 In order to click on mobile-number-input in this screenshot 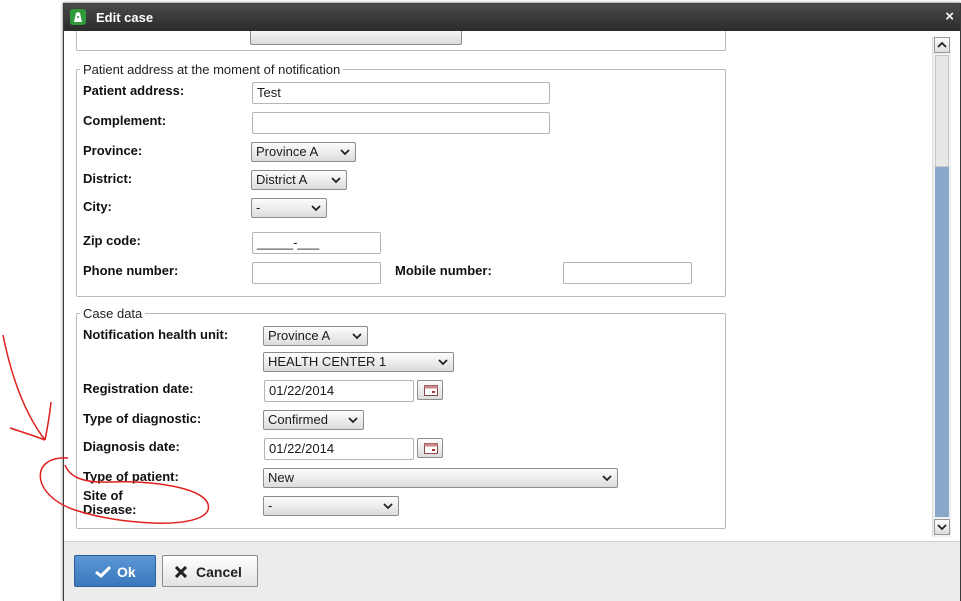, I will do `click(627, 273)`.